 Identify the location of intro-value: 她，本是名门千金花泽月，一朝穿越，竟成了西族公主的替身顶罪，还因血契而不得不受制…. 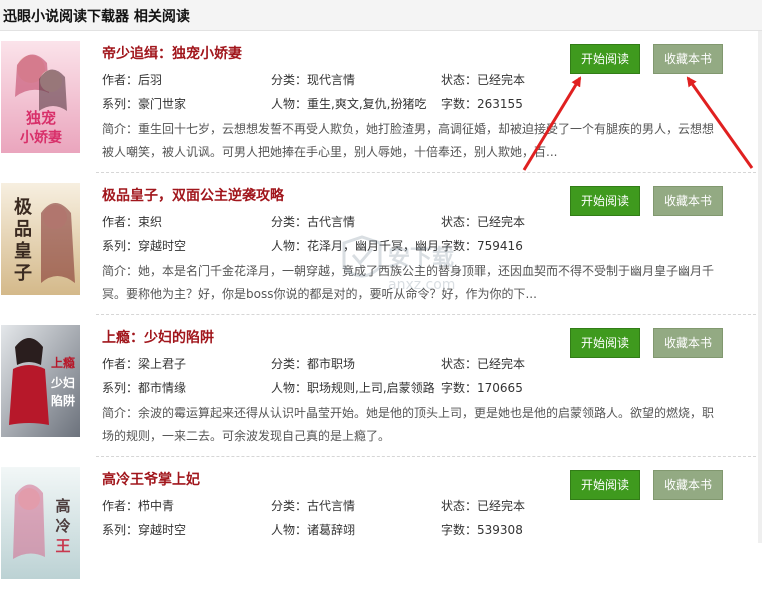
(408, 282).